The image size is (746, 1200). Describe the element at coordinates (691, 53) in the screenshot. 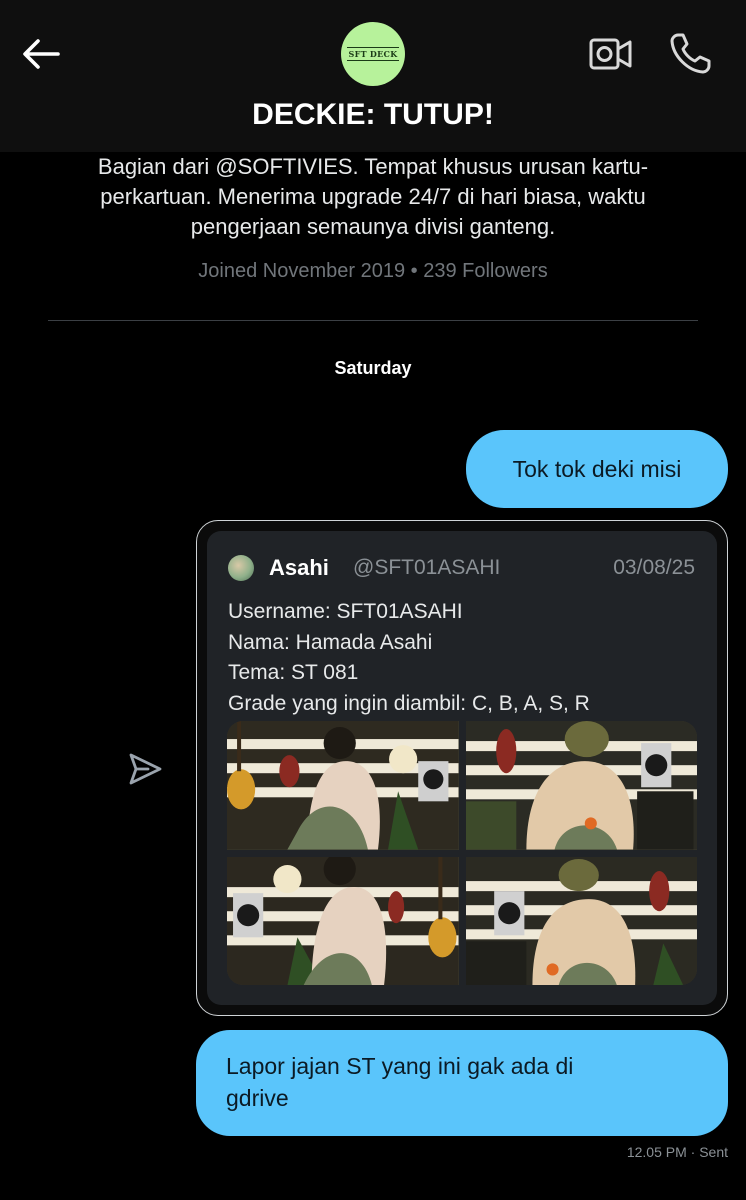

I see `phone-icon` at that location.